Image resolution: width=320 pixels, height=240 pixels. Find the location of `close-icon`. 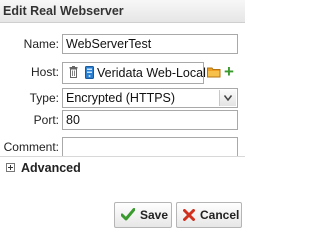

close-icon is located at coordinates (189, 216).